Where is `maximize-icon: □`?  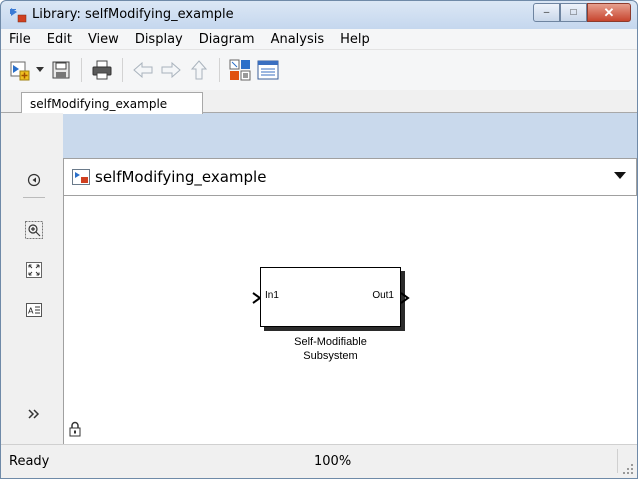 maximize-icon: □ is located at coordinates (573, 12).